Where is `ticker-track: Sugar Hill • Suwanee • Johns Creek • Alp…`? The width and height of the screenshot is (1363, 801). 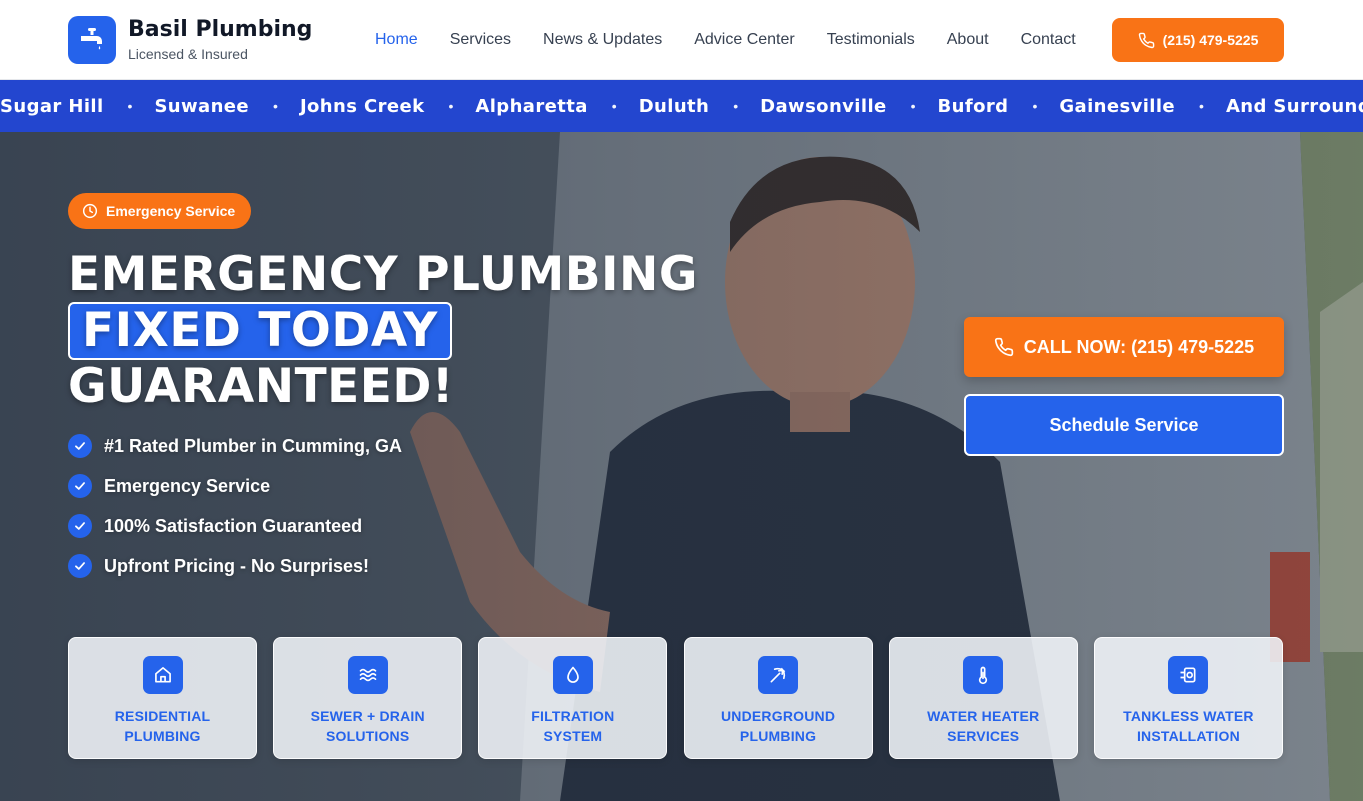 ticker-track: Sugar Hill • Suwanee • Johns Creek • Alp… is located at coordinates (681, 106).